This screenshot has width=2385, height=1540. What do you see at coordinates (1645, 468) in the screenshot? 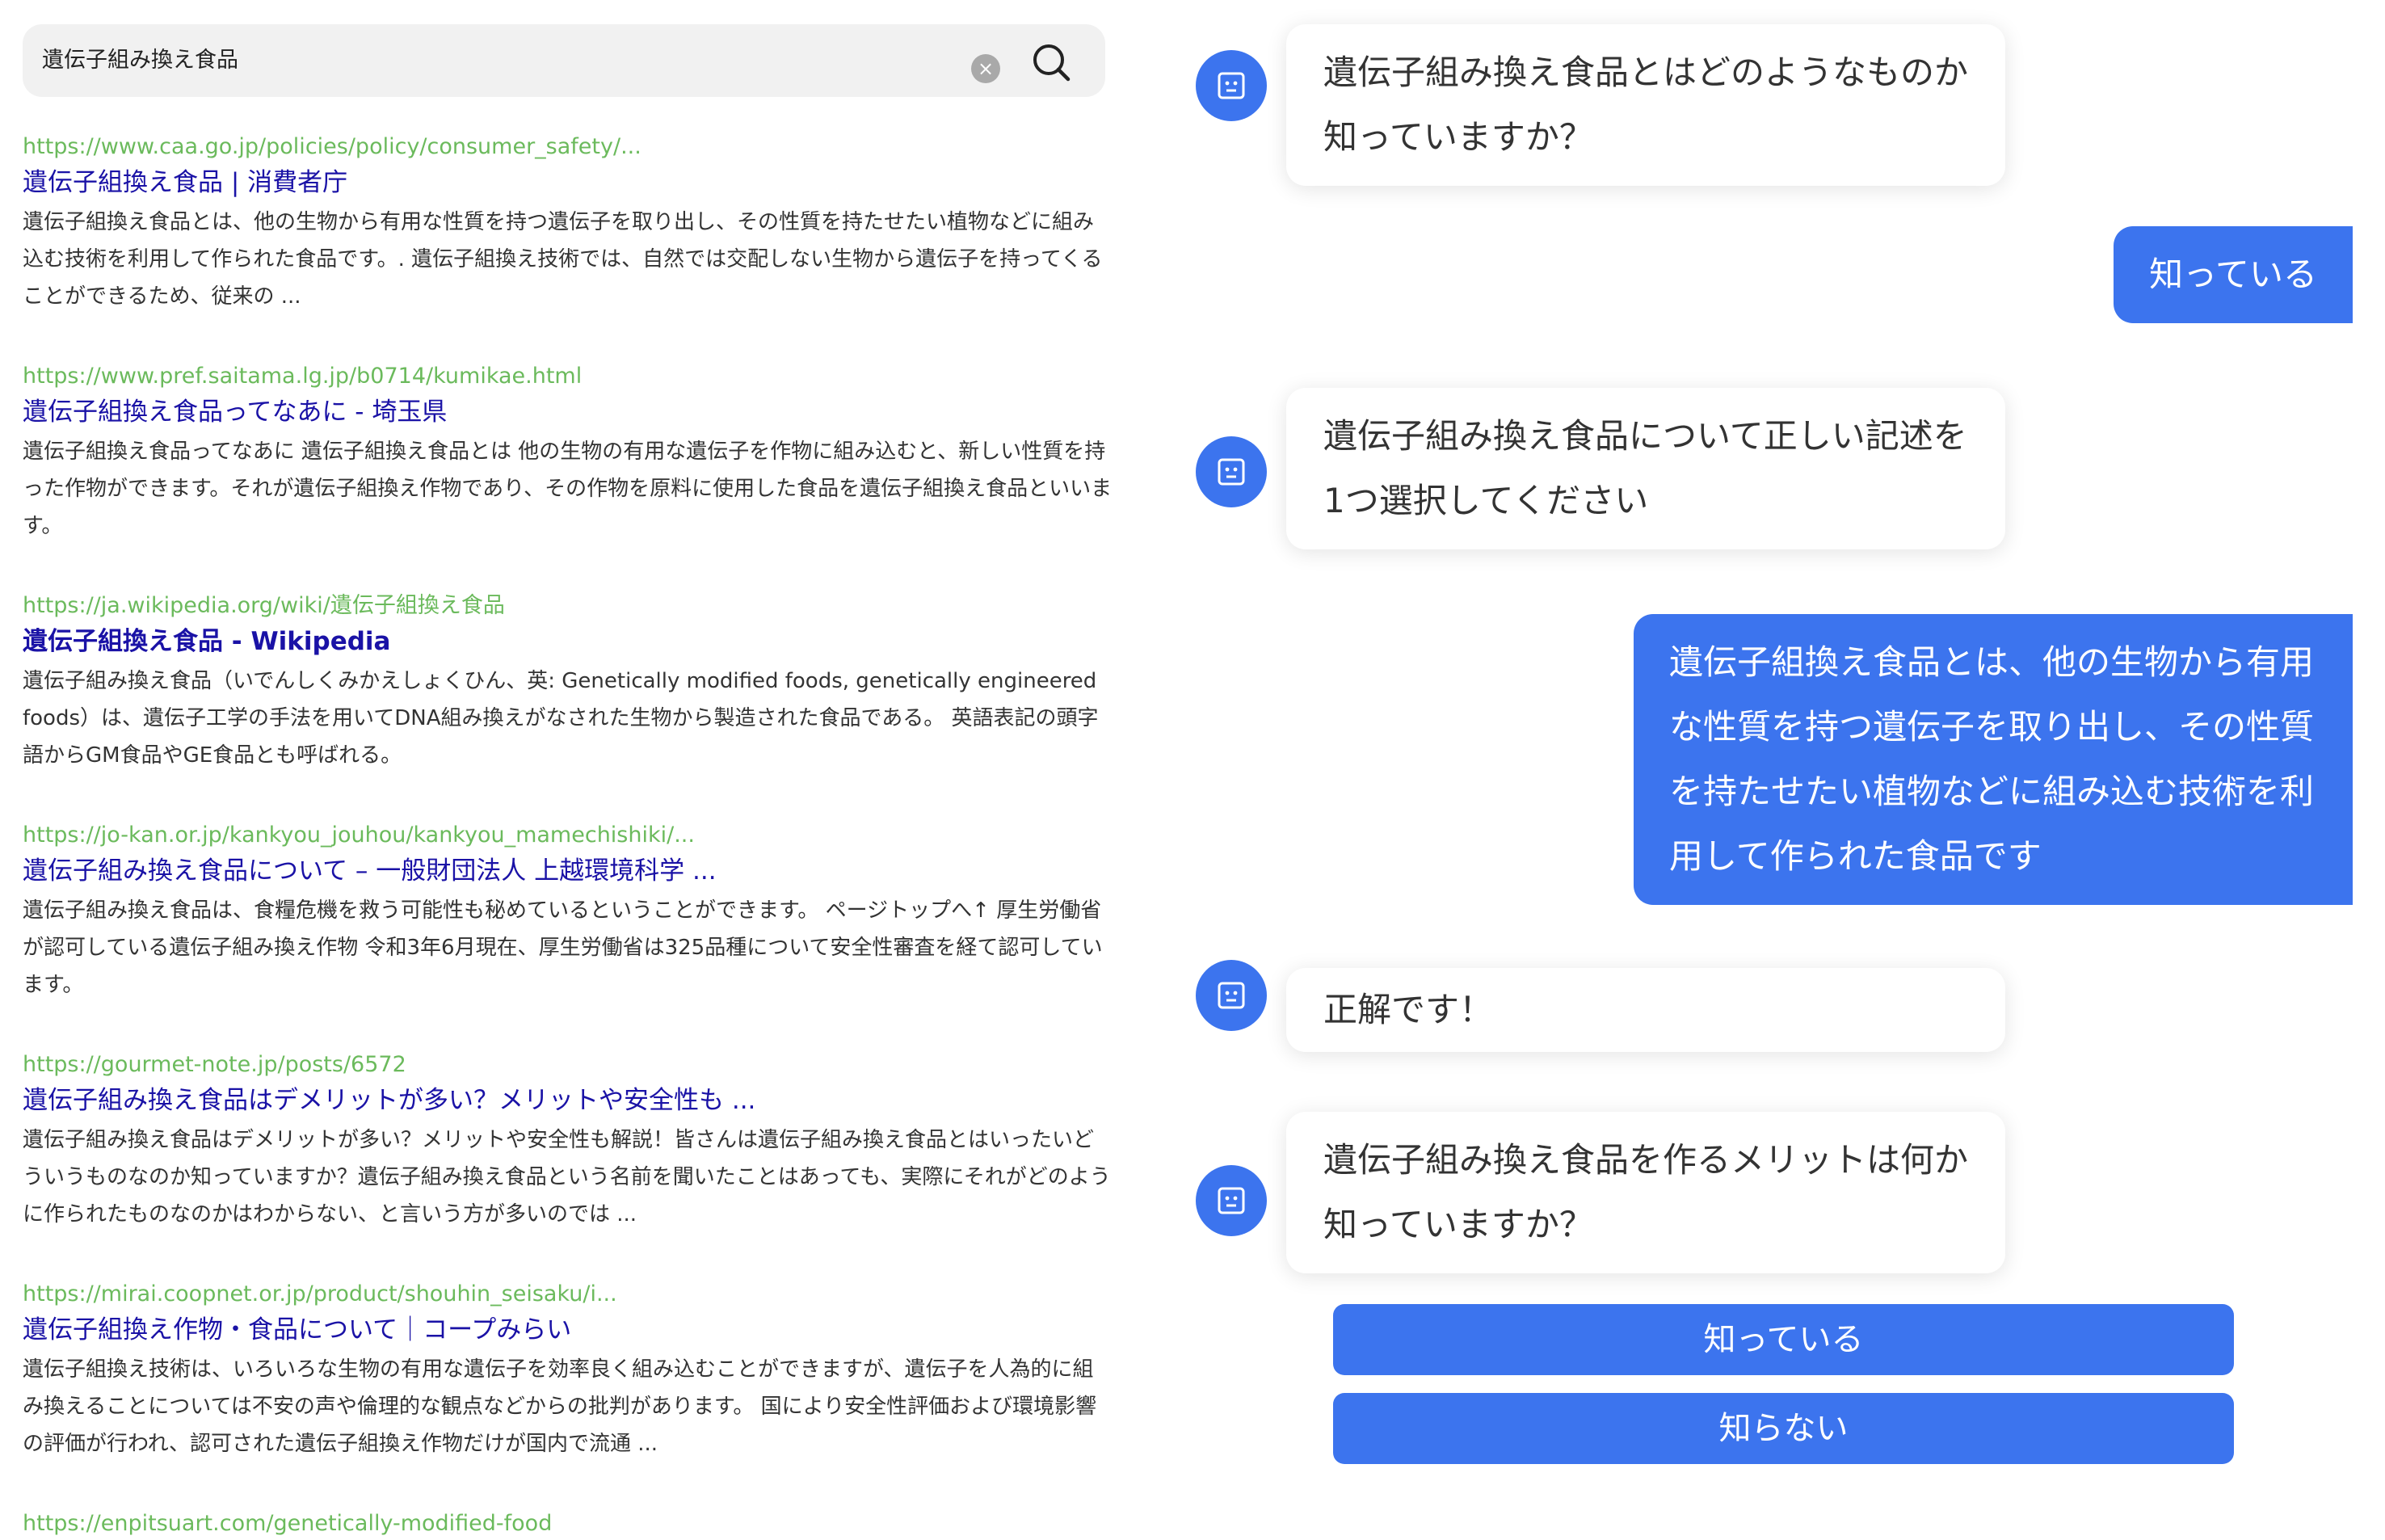
I see `bot-message-text: 遺伝子組み換え食品について正しい記述を1つ選択してください` at bounding box center [1645, 468].